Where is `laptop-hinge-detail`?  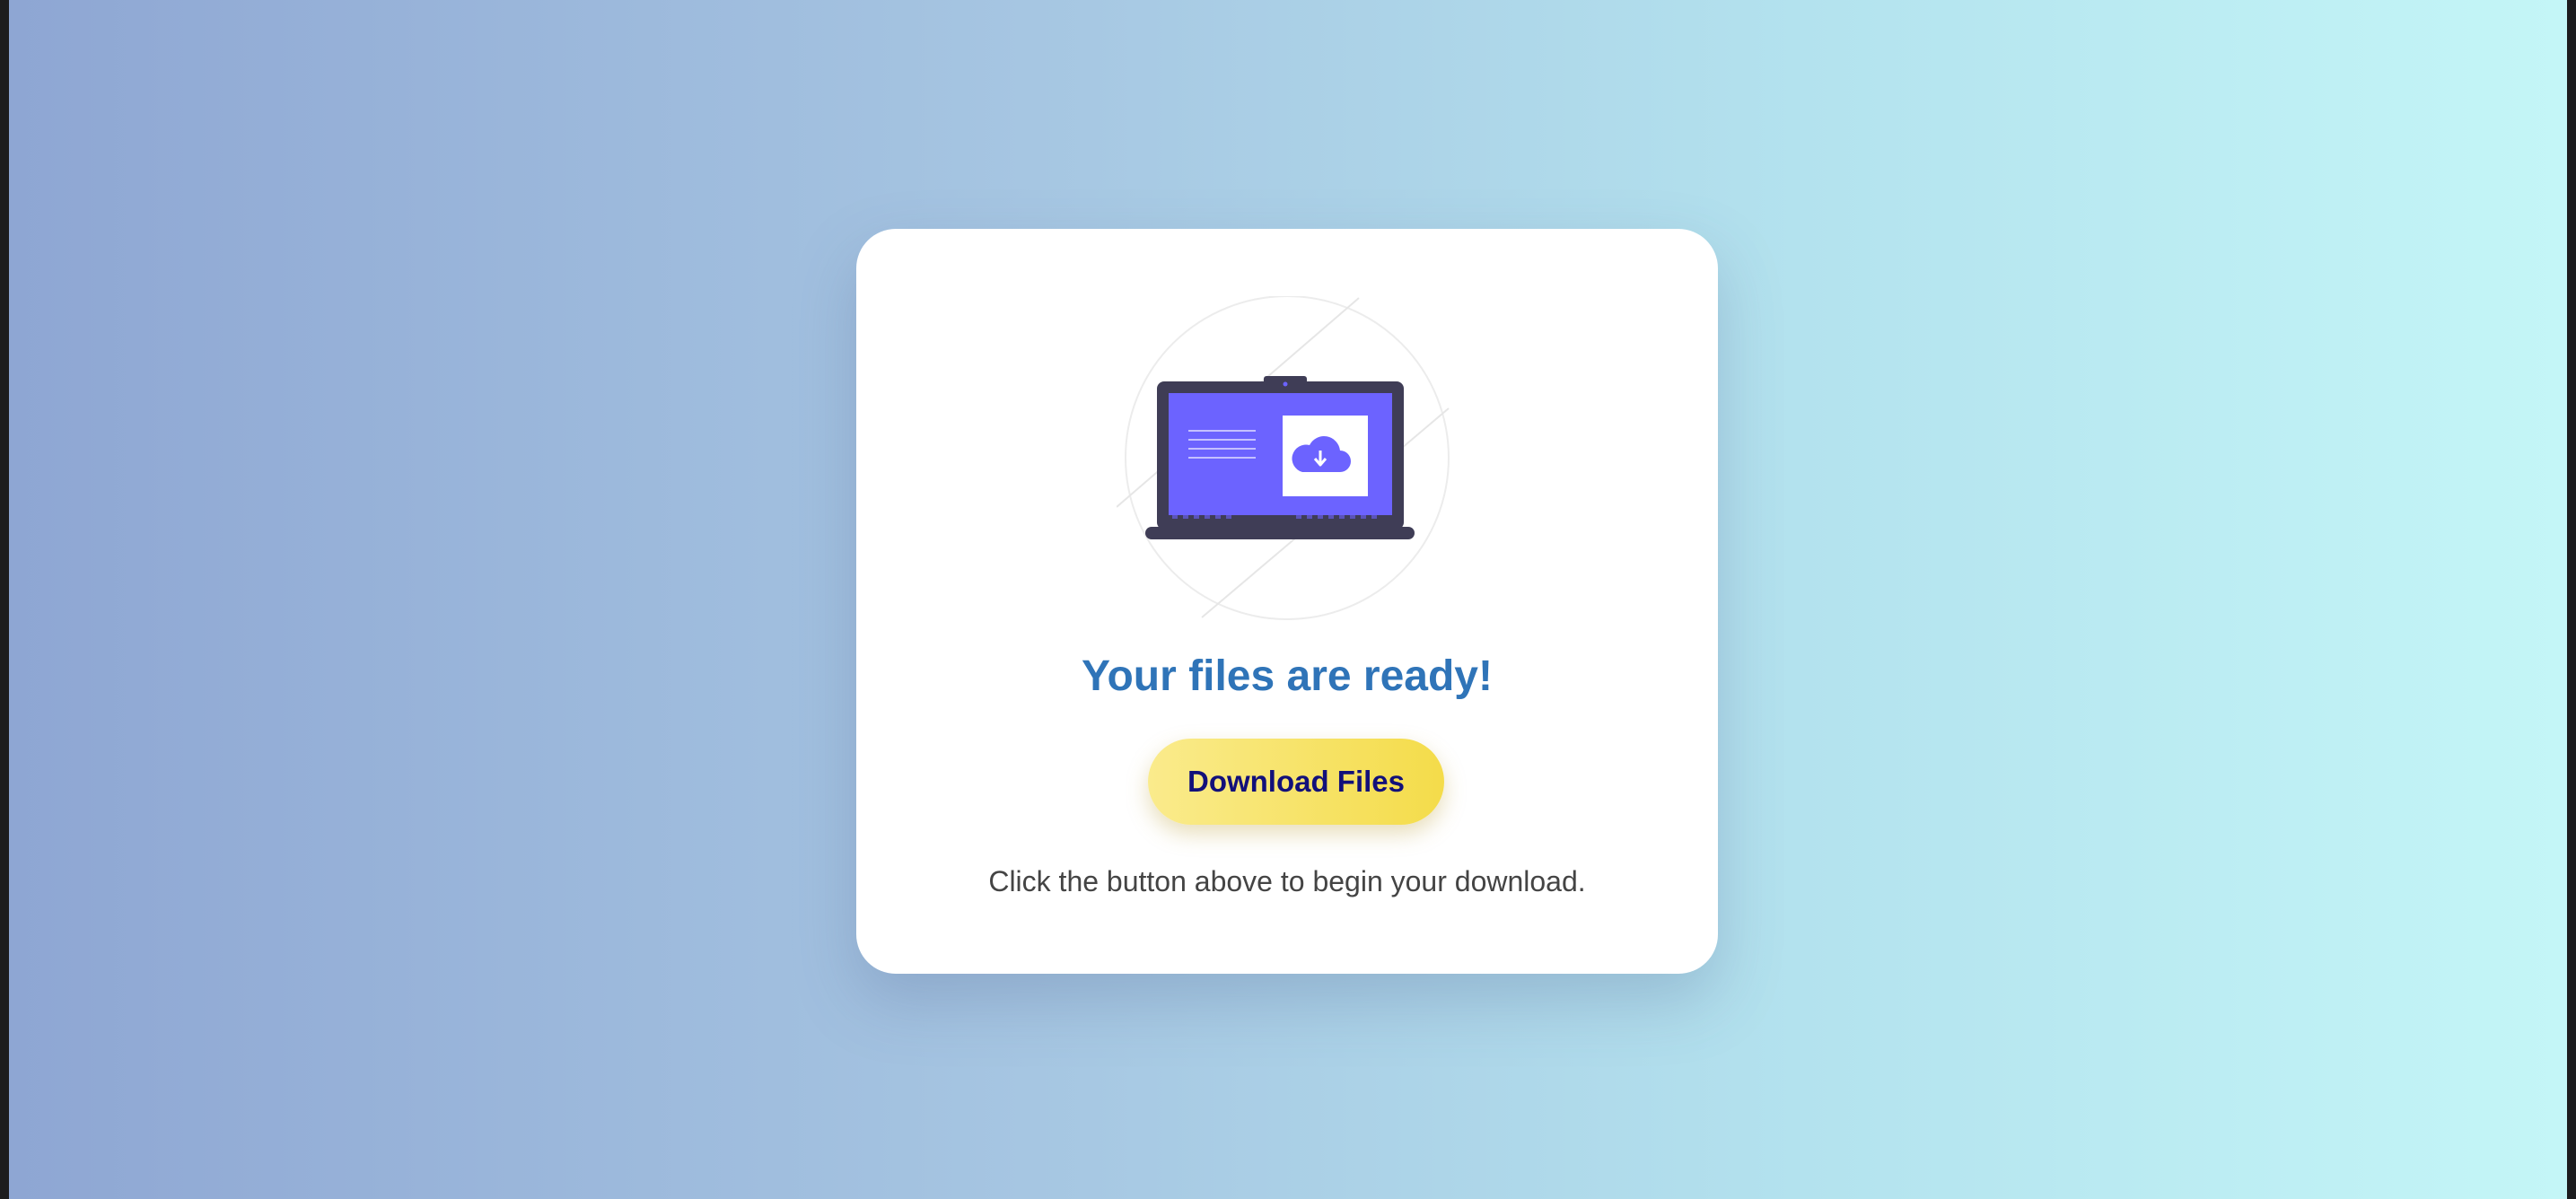 laptop-hinge-detail is located at coordinates (1280, 518).